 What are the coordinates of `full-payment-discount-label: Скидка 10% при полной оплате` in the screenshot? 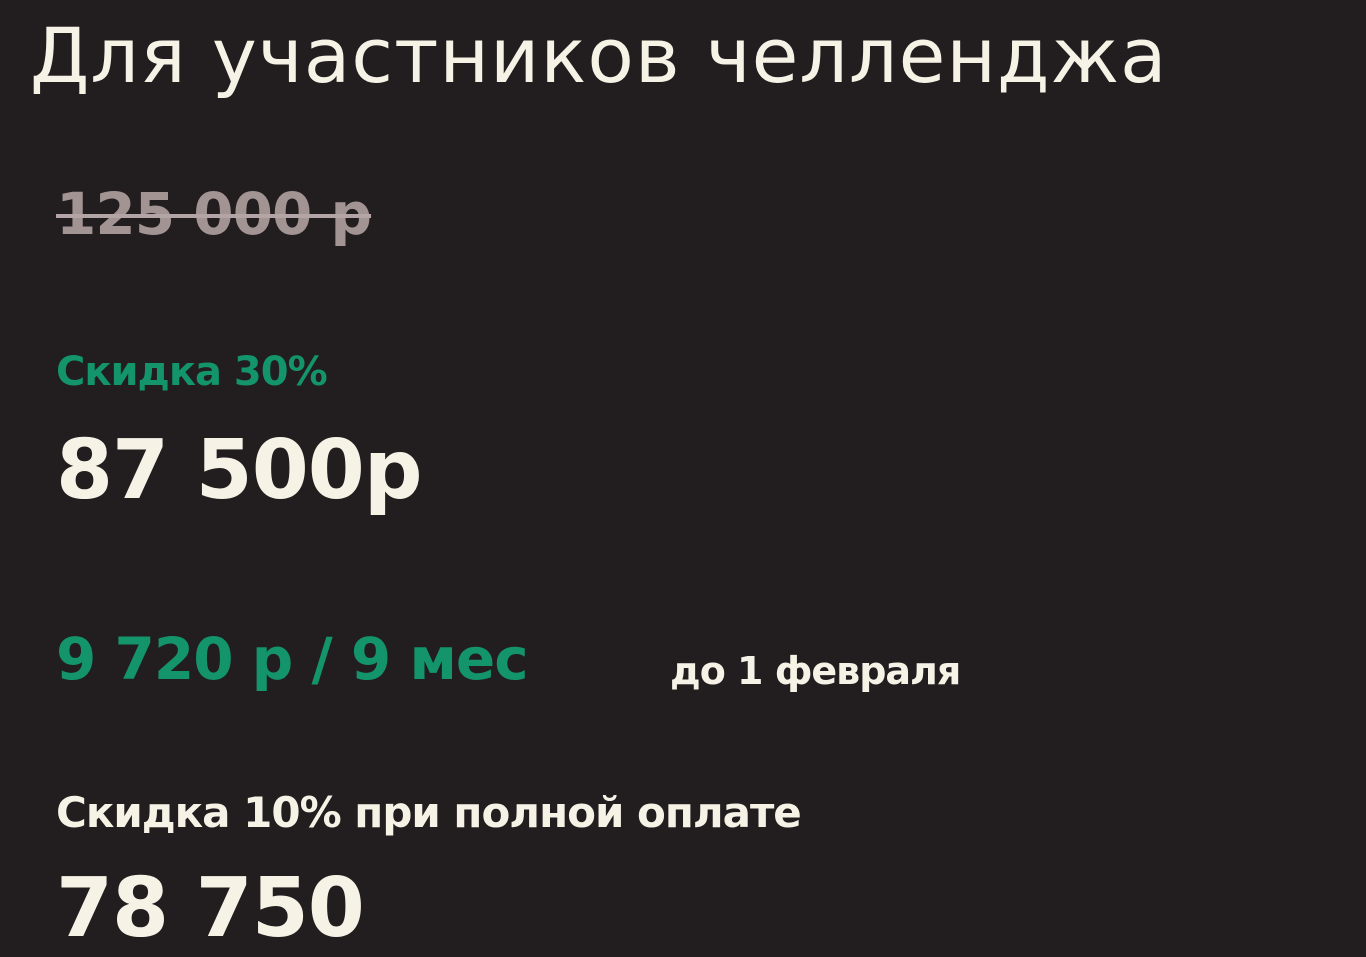 It's located at (429, 812).